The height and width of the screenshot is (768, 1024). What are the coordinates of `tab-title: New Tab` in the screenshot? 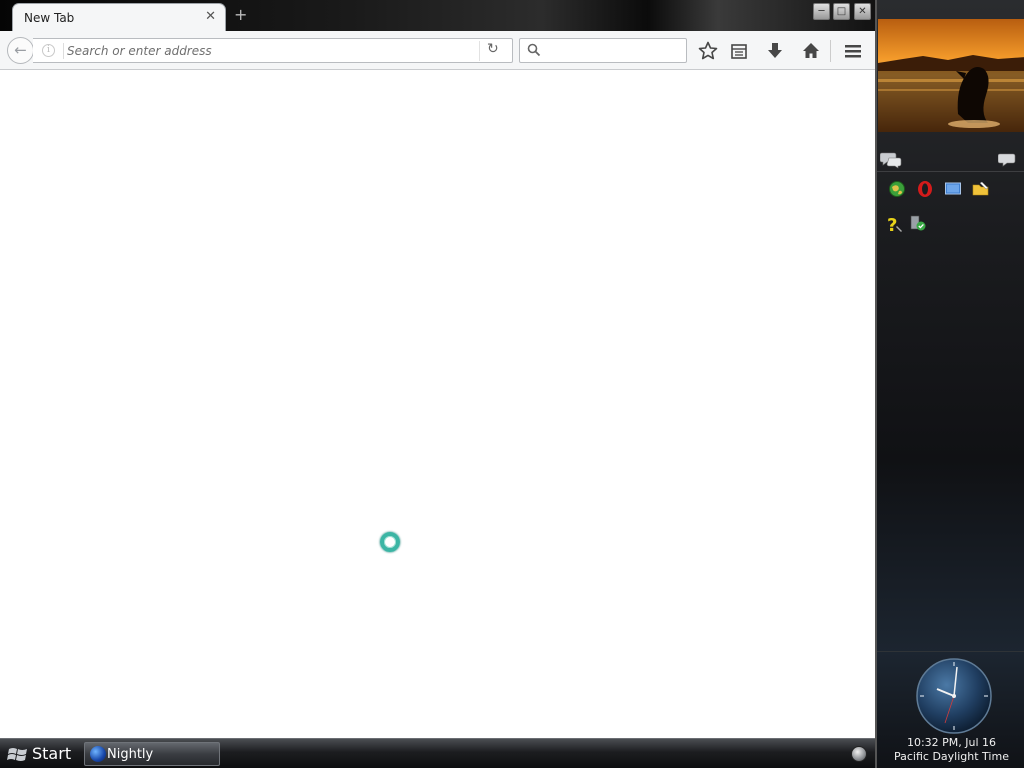 It's located at (49, 18).